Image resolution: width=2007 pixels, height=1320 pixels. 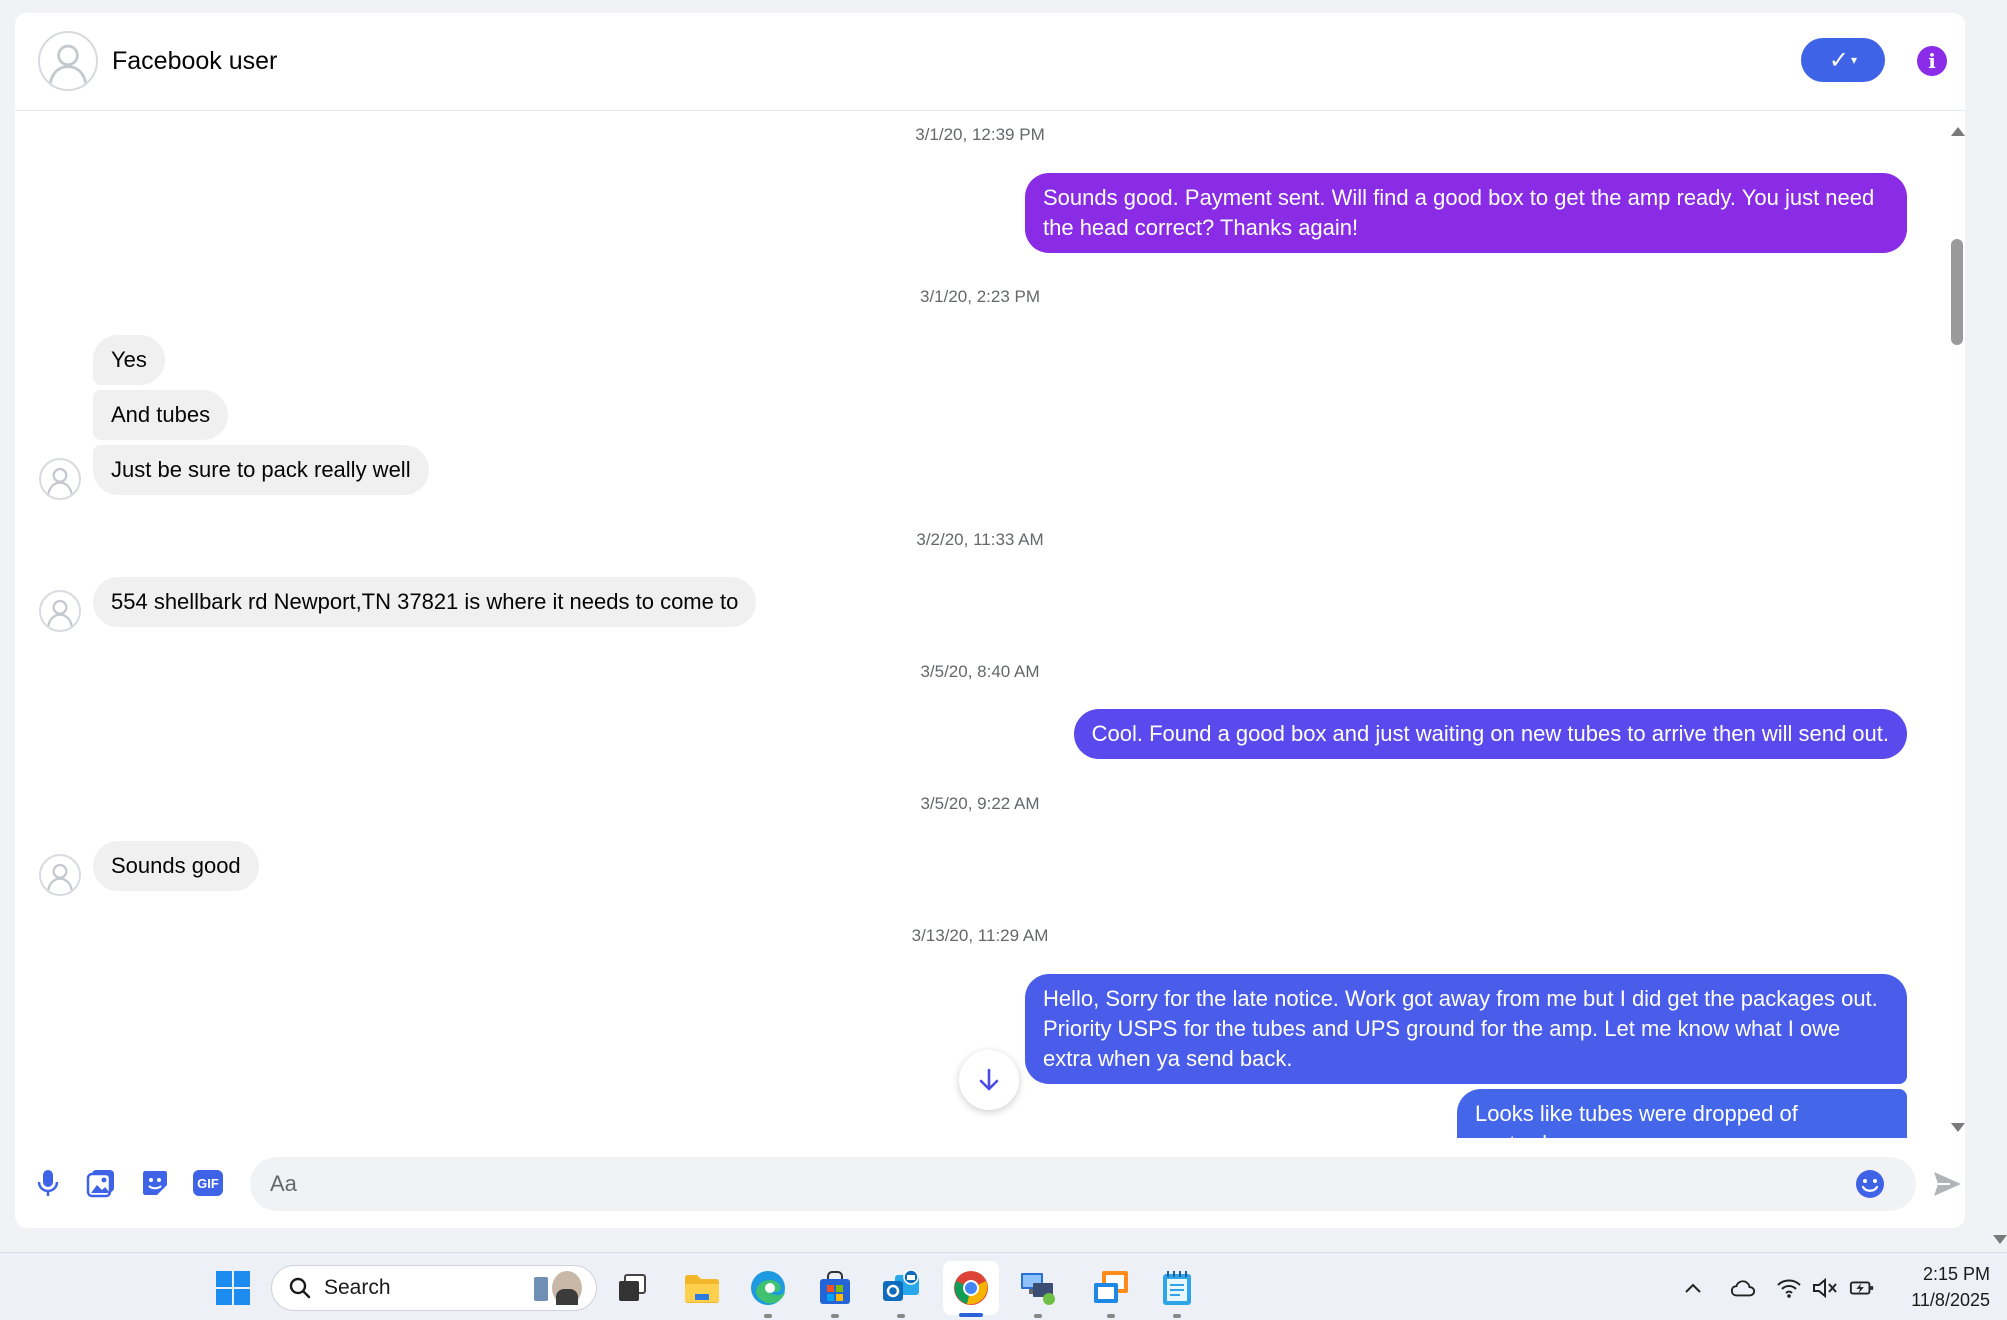 What do you see at coordinates (980, 134) in the screenshot?
I see `timestamp: 3/1/20, 12:39 PM` at bounding box center [980, 134].